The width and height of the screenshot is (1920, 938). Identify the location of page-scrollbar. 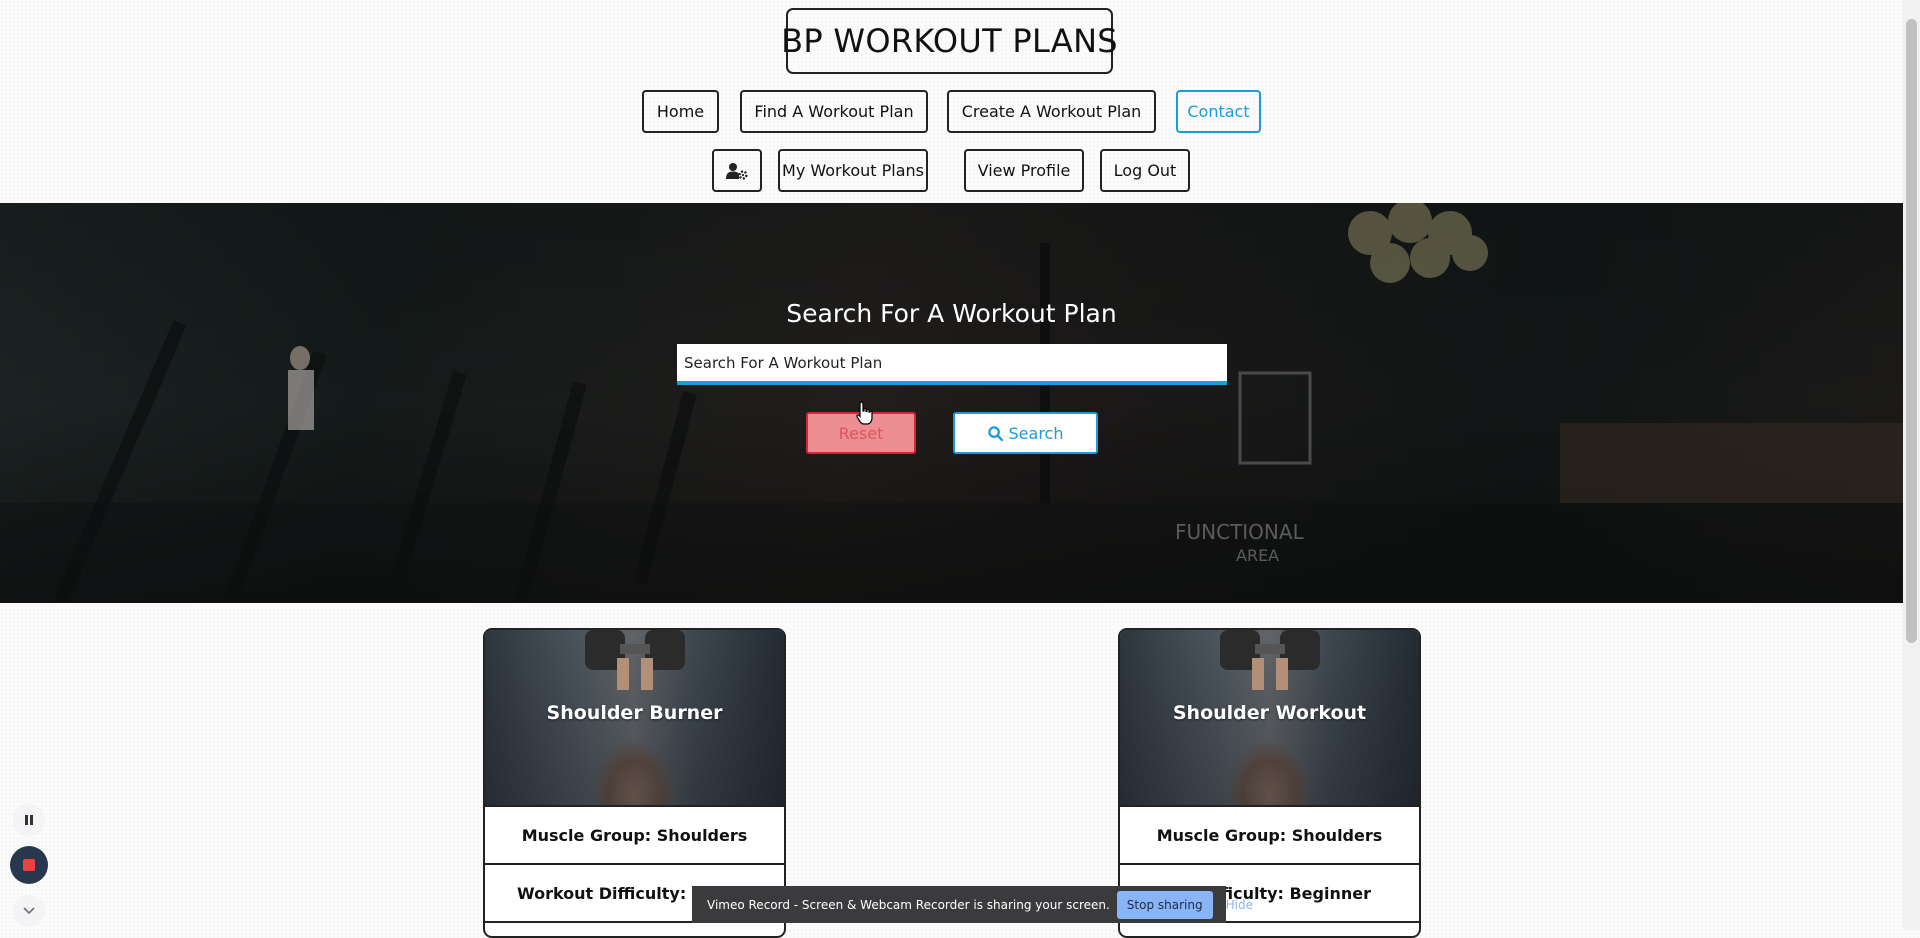
(1911, 465).